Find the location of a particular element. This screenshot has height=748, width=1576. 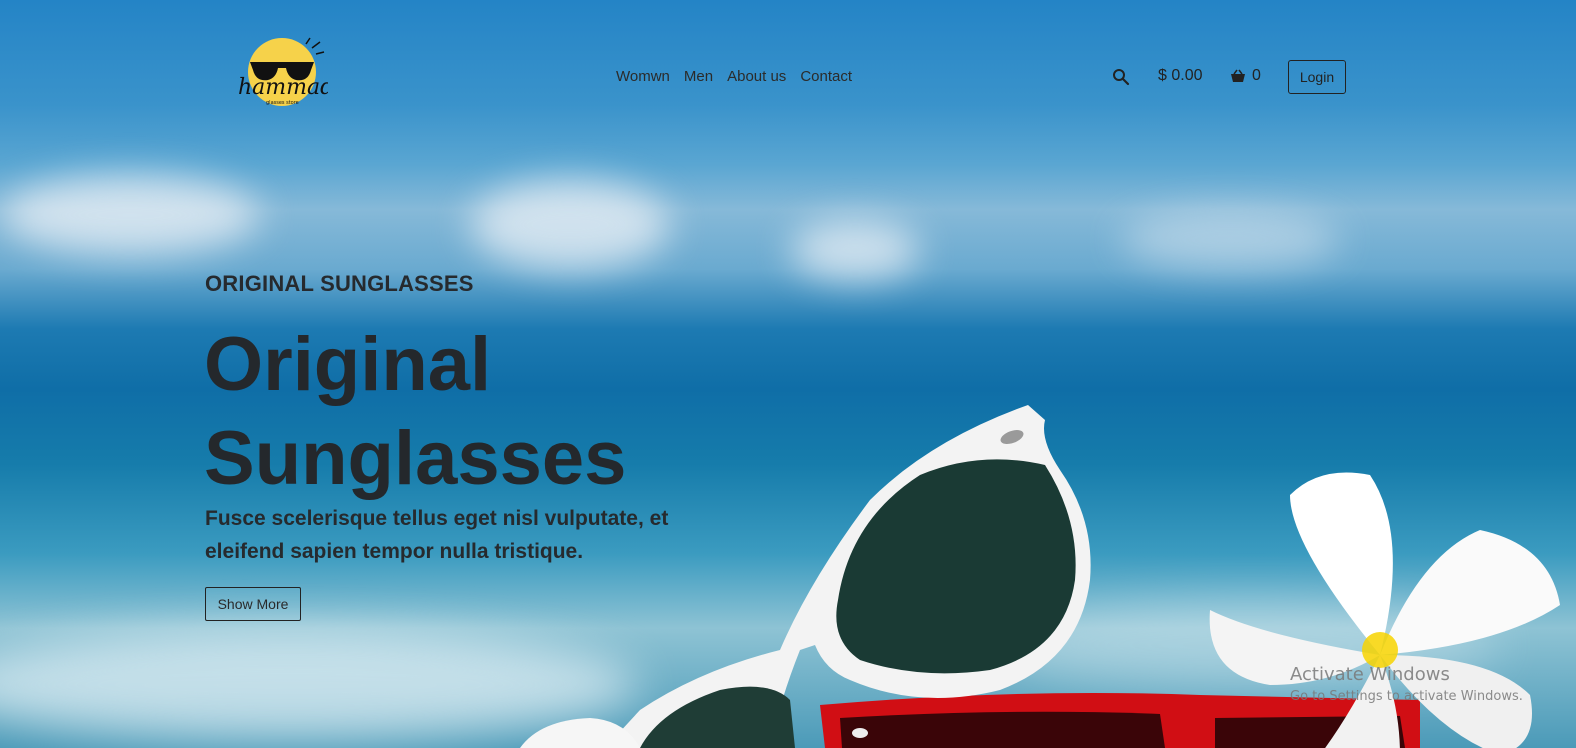

search-icon is located at coordinates (1121, 77).